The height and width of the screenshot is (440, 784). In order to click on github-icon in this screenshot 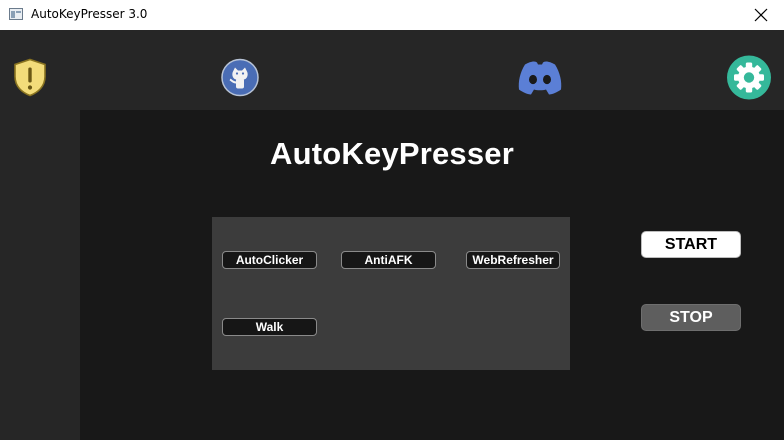, I will do `click(240, 77)`.